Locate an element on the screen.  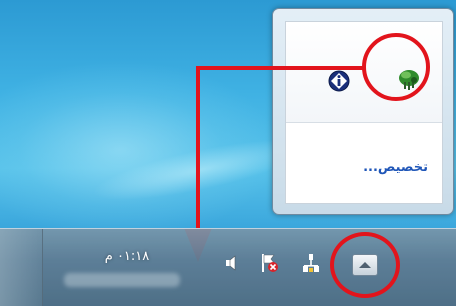
clock-date-blurred is located at coordinates (122, 280).